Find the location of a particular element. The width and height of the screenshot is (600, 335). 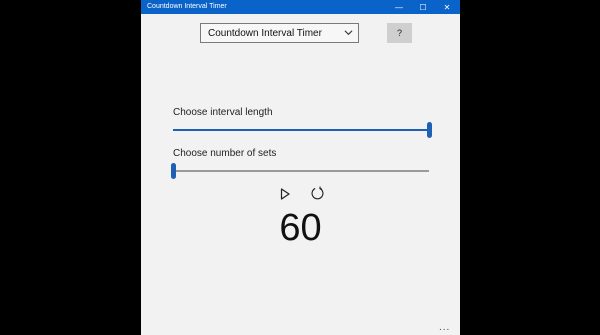

maximize-button: ☐ is located at coordinates (423, 7).